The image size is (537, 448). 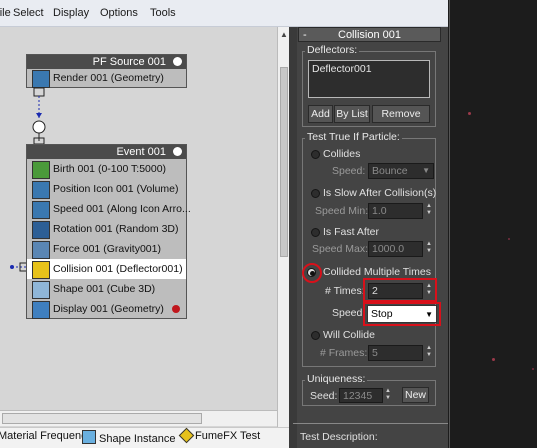 I want to click on fast-after-label: Is Fast After, so click(x=351, y=232).